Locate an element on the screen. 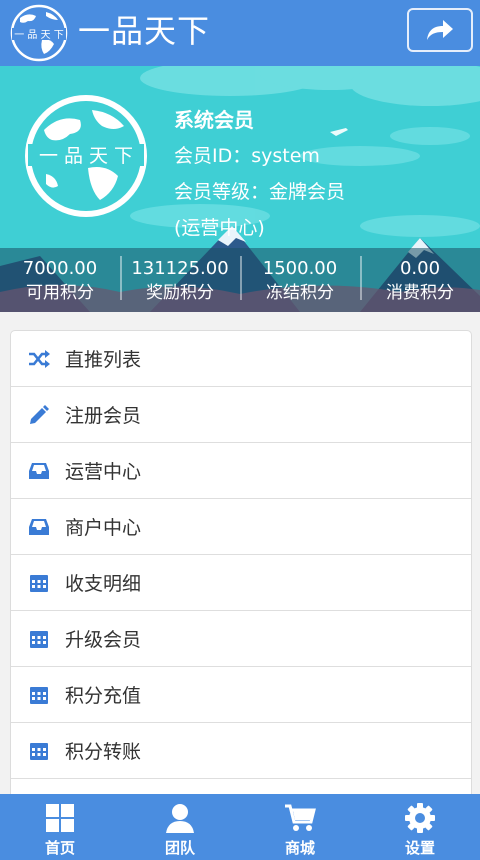 The image size is (480, 860). stat-reward: 131125.00 奖励积分 is located at coordinates (180, 280).